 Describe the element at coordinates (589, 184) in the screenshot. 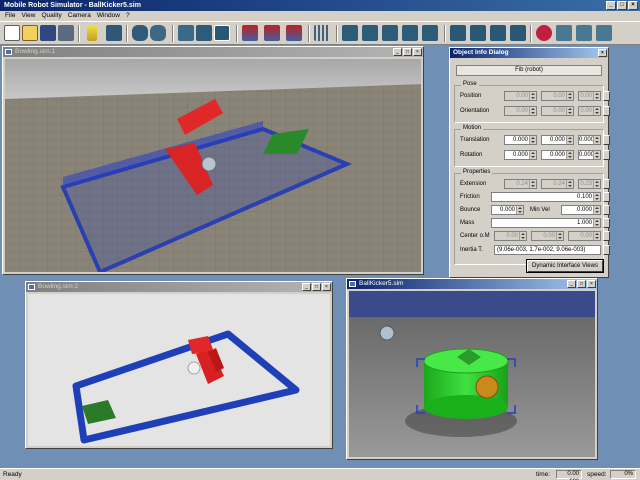

I see `extension-z-field: 0.23` at that location.